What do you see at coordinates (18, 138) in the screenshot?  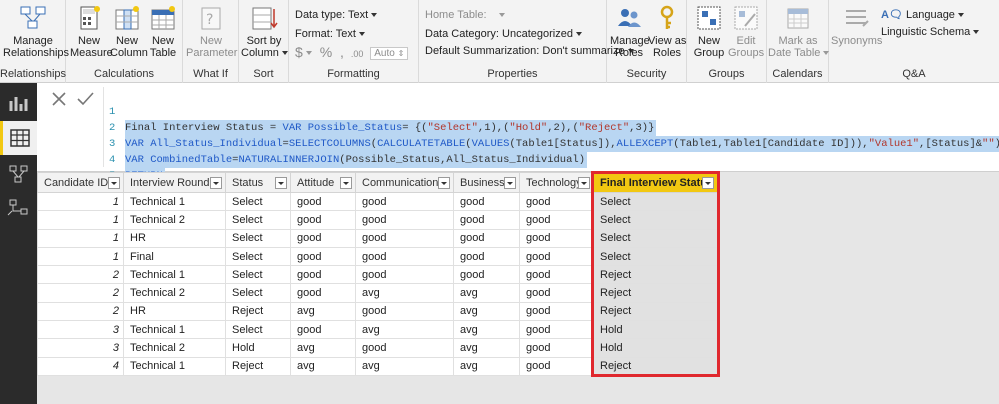 I see `data-view-button` at bounding box center [18, 138].